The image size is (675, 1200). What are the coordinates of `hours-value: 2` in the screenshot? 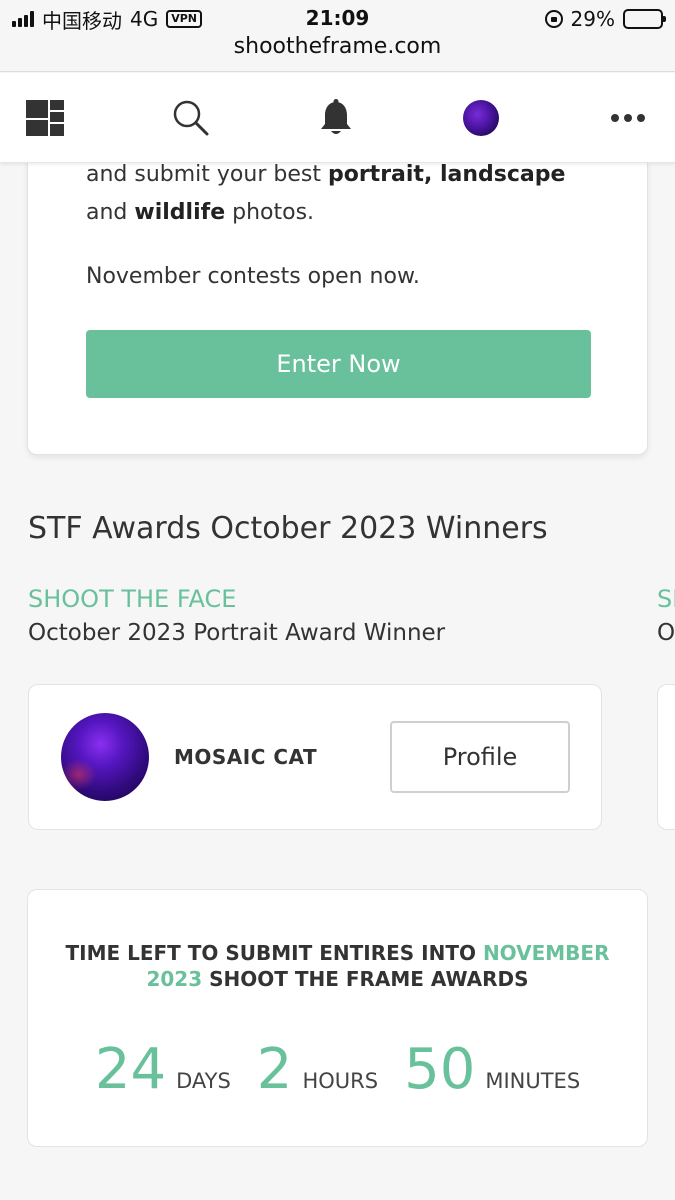 It's located at (274, 1069).